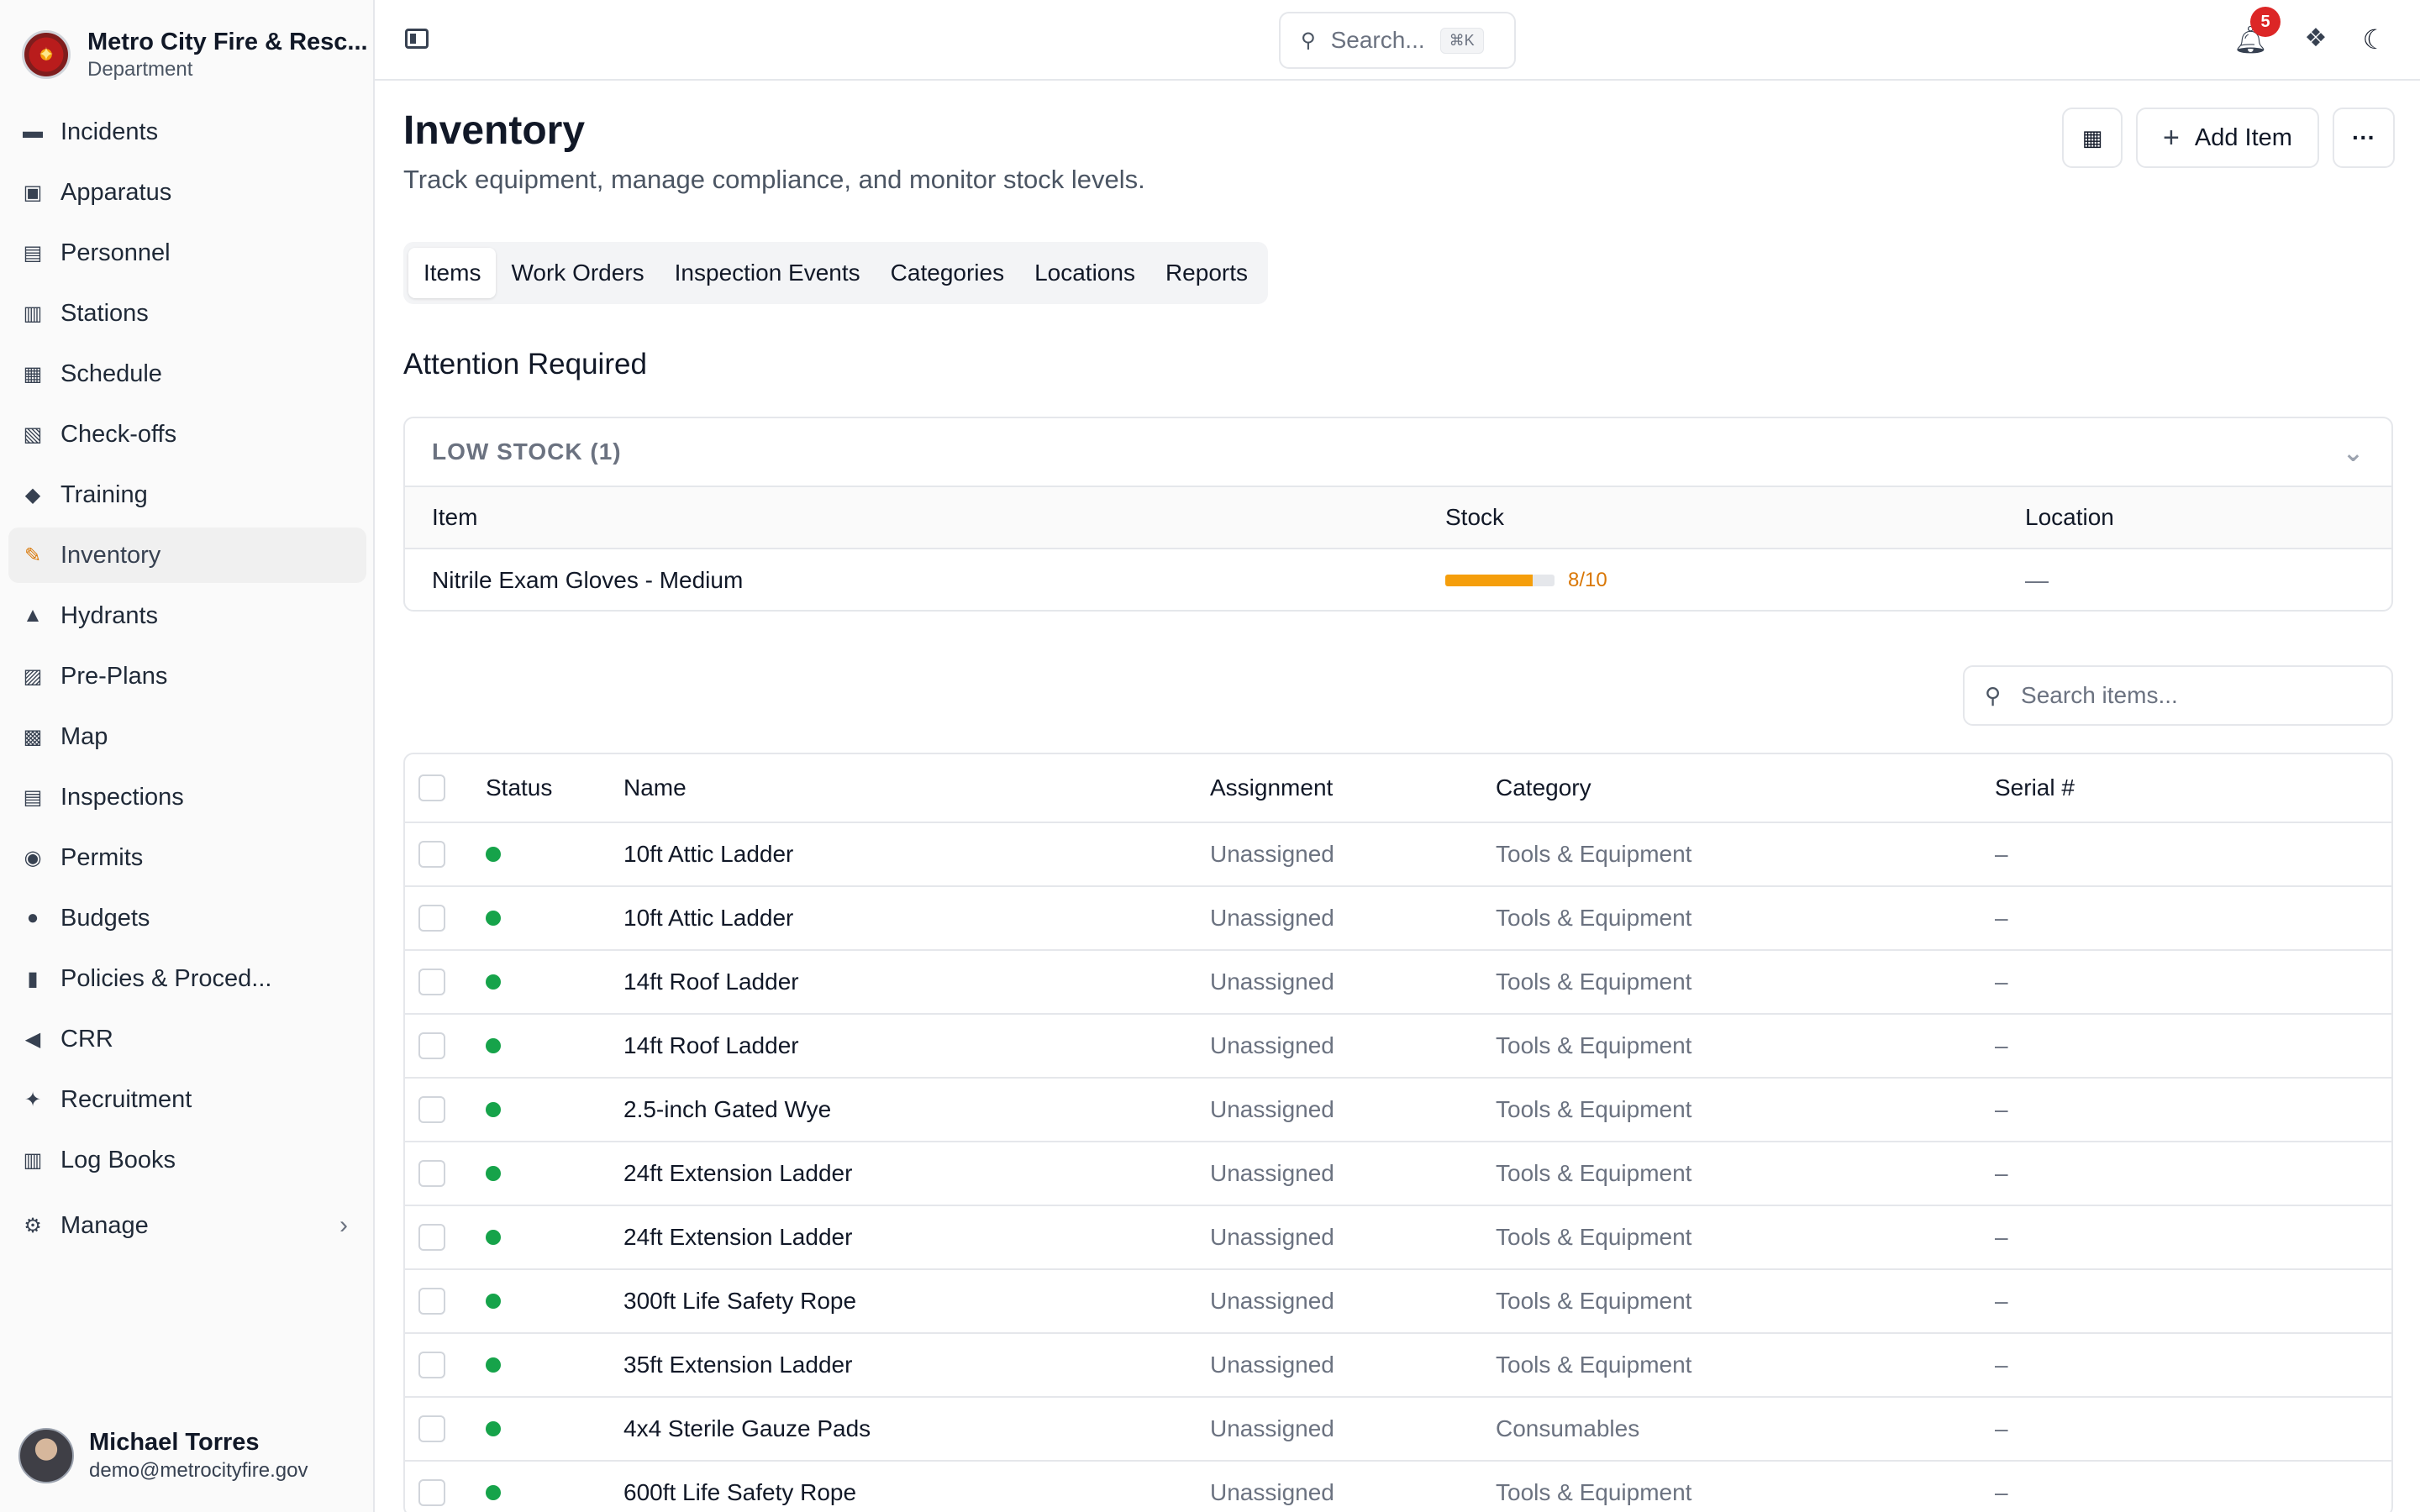  Describe the element at coordinates (739, 1487) in the screenshot. I see `item-name: 600ft Life Safety Rope` at that location.